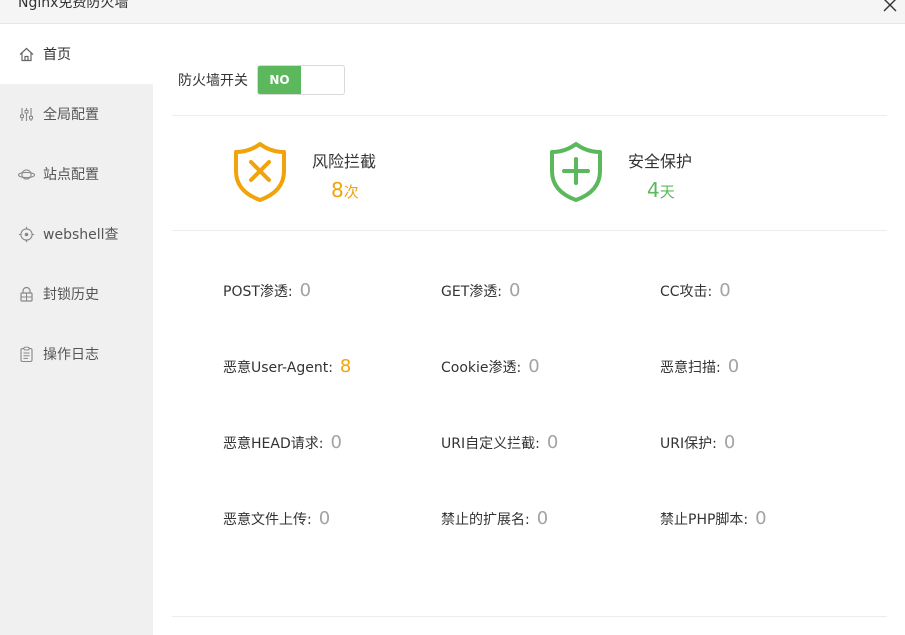 This screenshot has width=905, height=635. I want to click on toggle-knob: NO, so click(279, 80).